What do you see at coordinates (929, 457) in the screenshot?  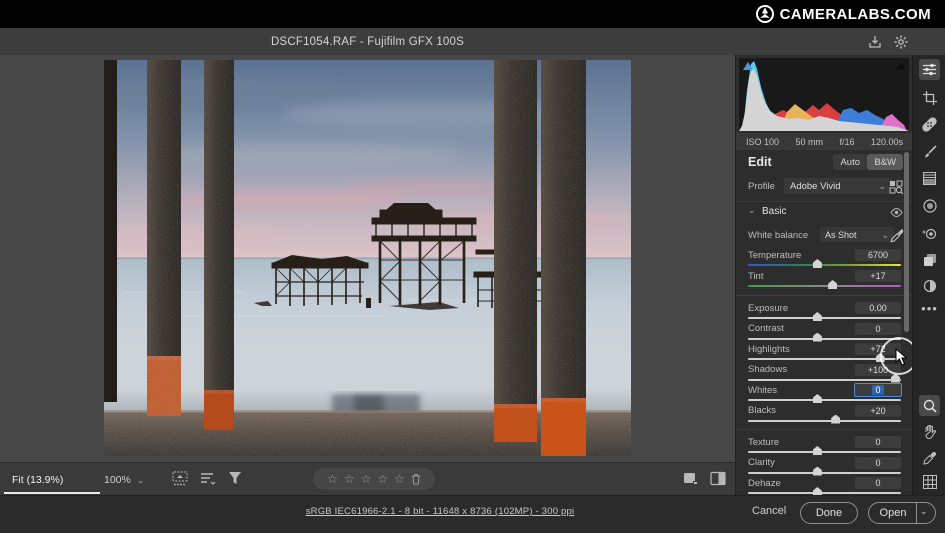 I see `sampler-tool` at bounding box center [929, 457].